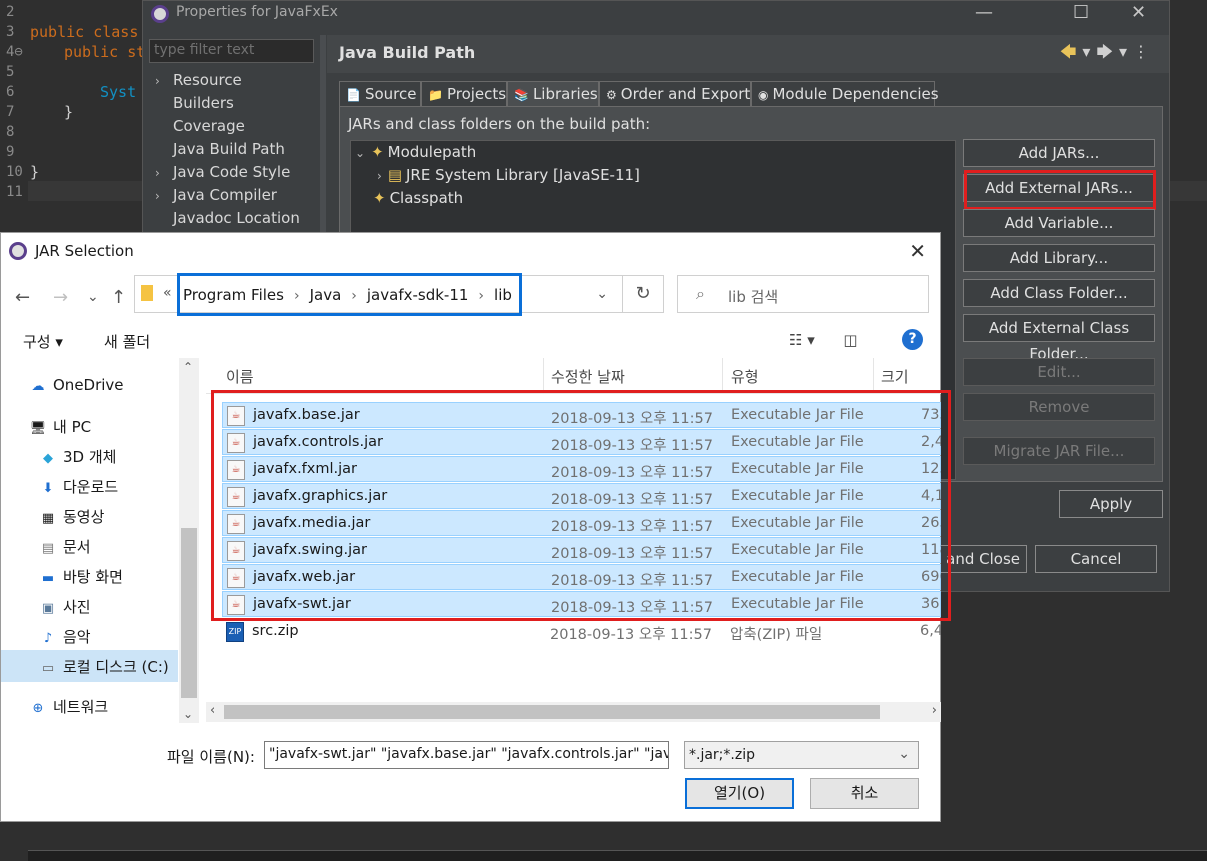  What do you see at coordinates (227, 218) in the screenshot?
I see `tree-item-javadoc-location: Javadoc Location` at bounding box center [227, 218].